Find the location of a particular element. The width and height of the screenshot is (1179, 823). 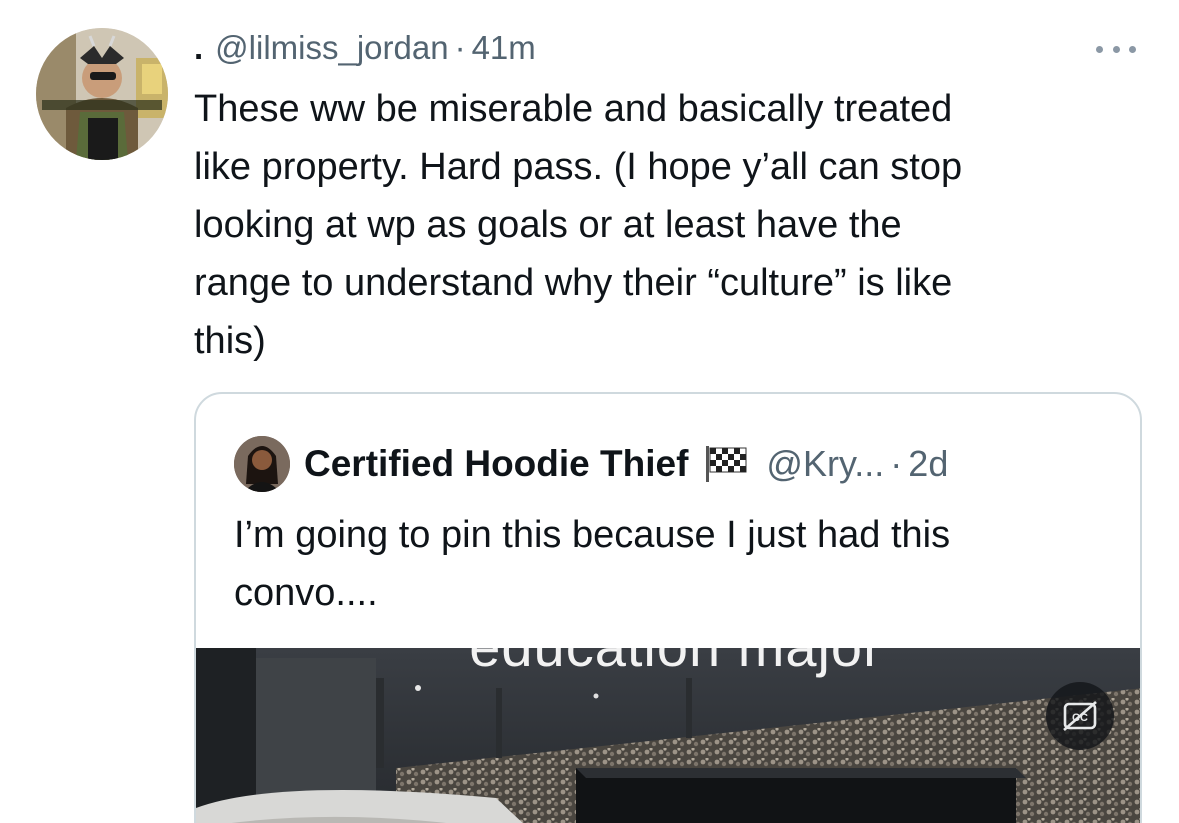

quoted-tweet-header: Certified Hoodie Thief @Kry... · 2d is located at coordinates (591, 464).